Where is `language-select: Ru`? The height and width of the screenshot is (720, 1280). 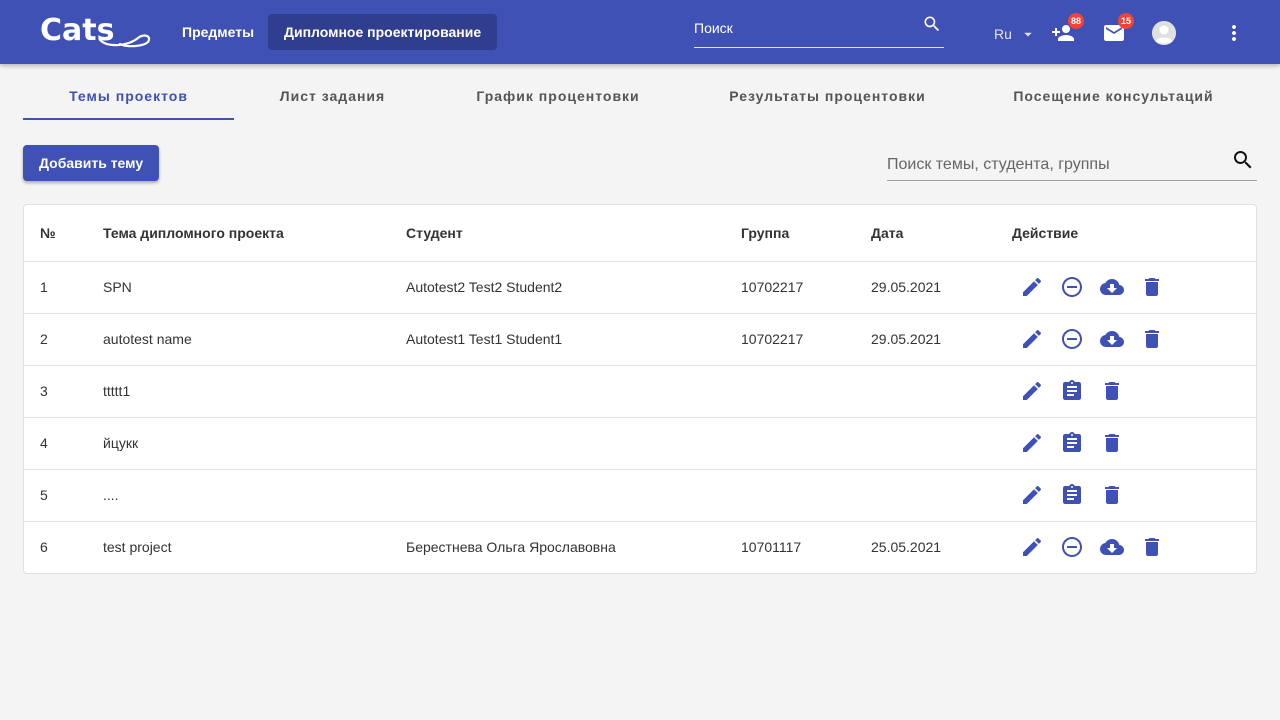
language-select: Ru is located at coordinates (1013, 34).